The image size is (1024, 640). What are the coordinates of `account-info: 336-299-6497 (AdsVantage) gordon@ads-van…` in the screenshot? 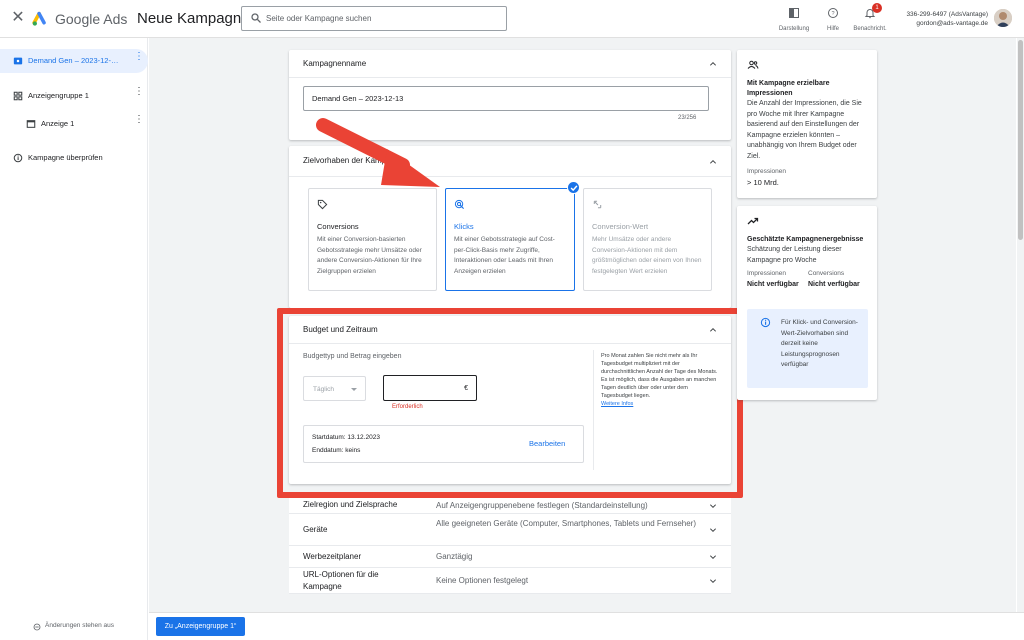 It's located at (947, 19).